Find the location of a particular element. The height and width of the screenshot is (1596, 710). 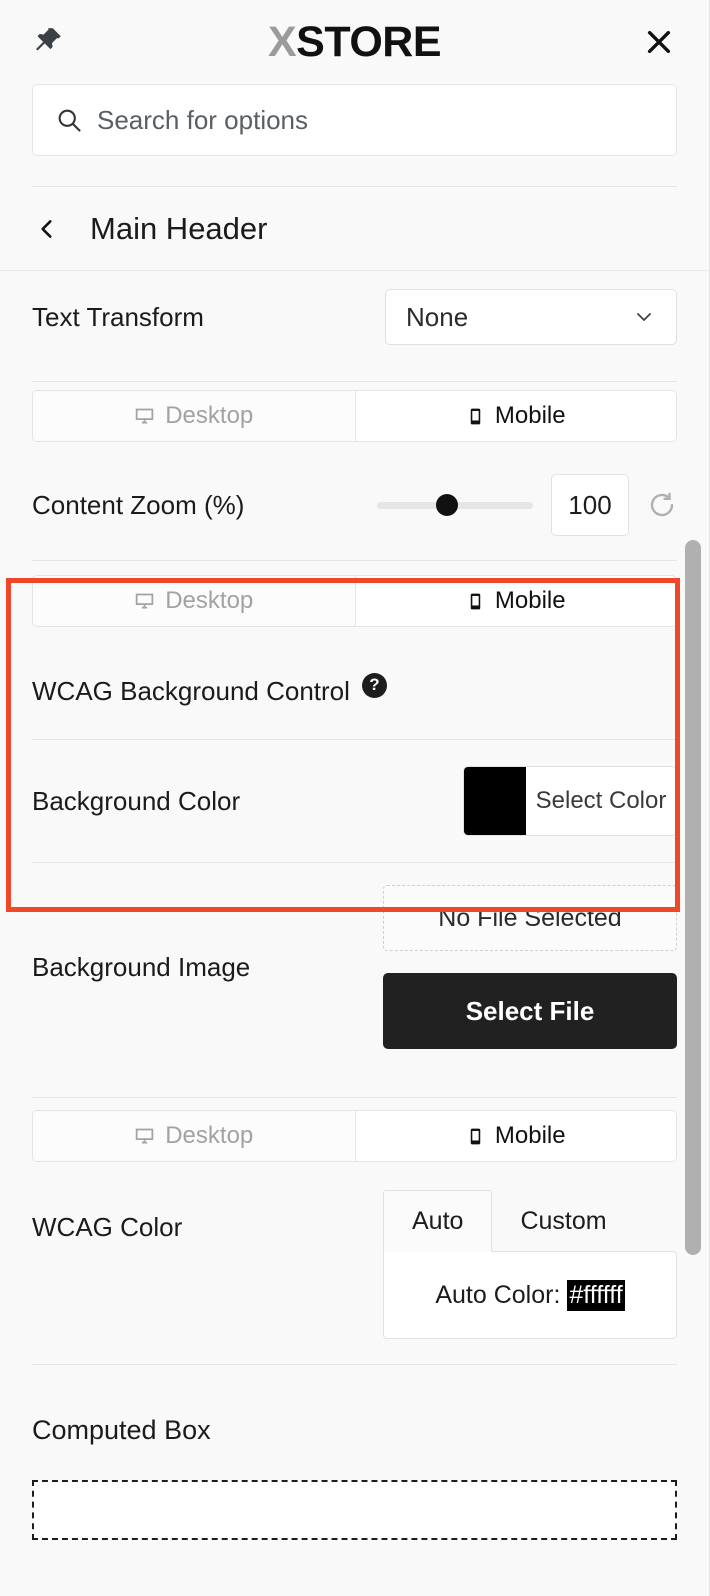

close-icon is located at coordinates (659, 42).